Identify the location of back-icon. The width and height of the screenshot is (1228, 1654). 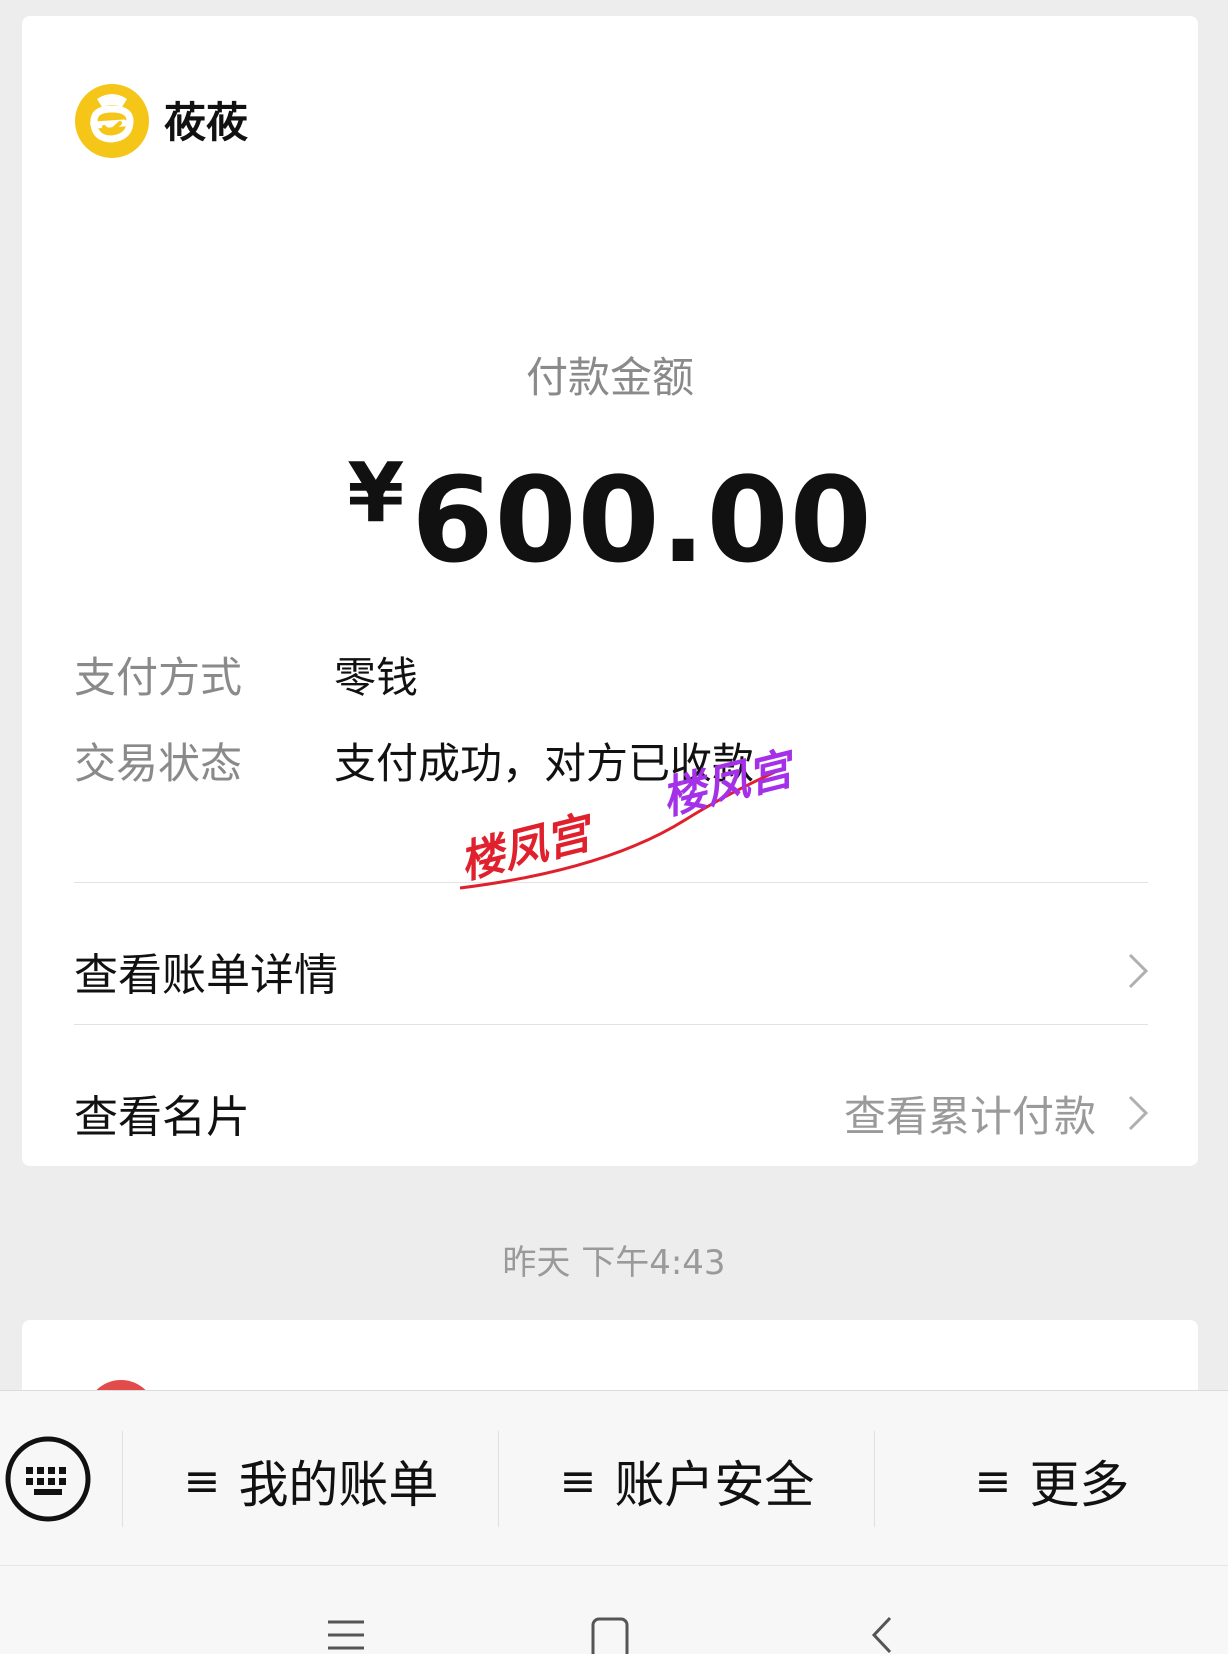
(881, 1635).